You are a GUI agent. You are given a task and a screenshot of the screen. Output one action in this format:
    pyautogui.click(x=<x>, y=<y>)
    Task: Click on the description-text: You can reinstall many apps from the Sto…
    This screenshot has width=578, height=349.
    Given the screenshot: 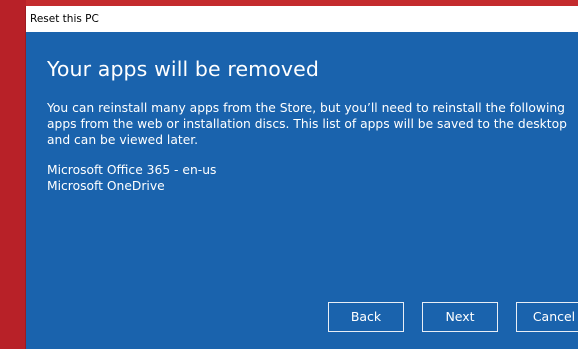 What is the action you would take?
    pyautogui.click(x=307, y=124)
    